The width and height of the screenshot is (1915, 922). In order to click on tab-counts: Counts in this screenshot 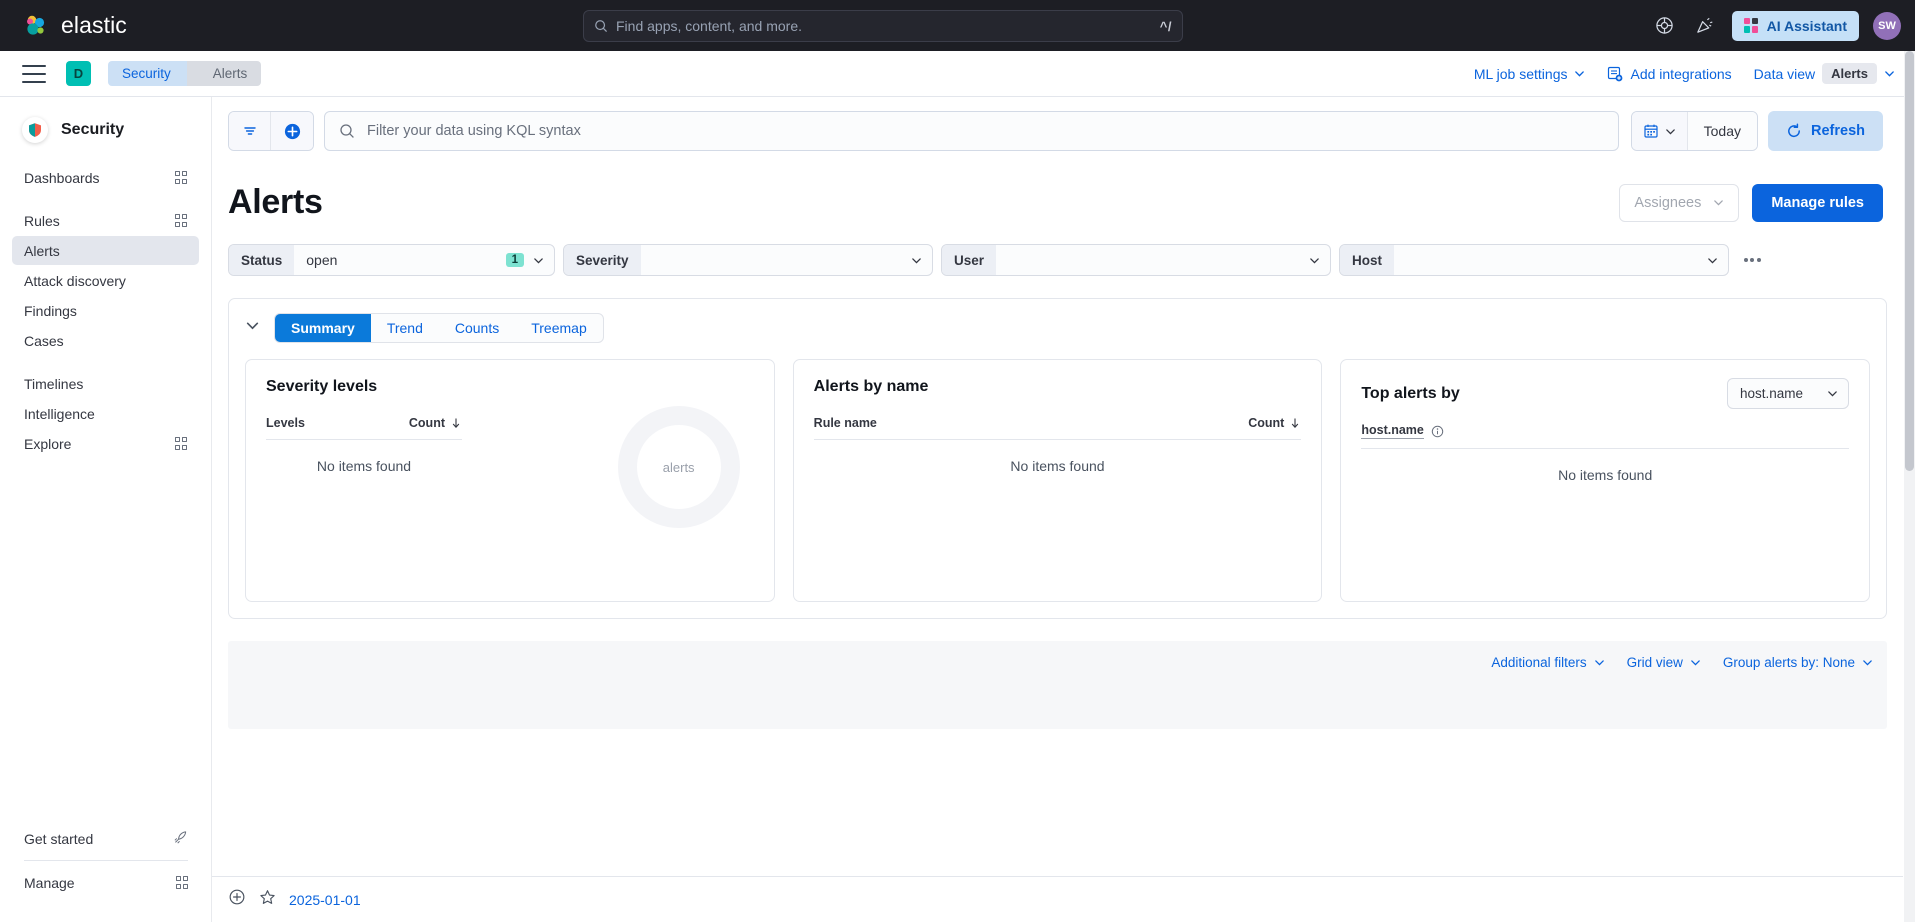, I will do `click(477, 328)`.